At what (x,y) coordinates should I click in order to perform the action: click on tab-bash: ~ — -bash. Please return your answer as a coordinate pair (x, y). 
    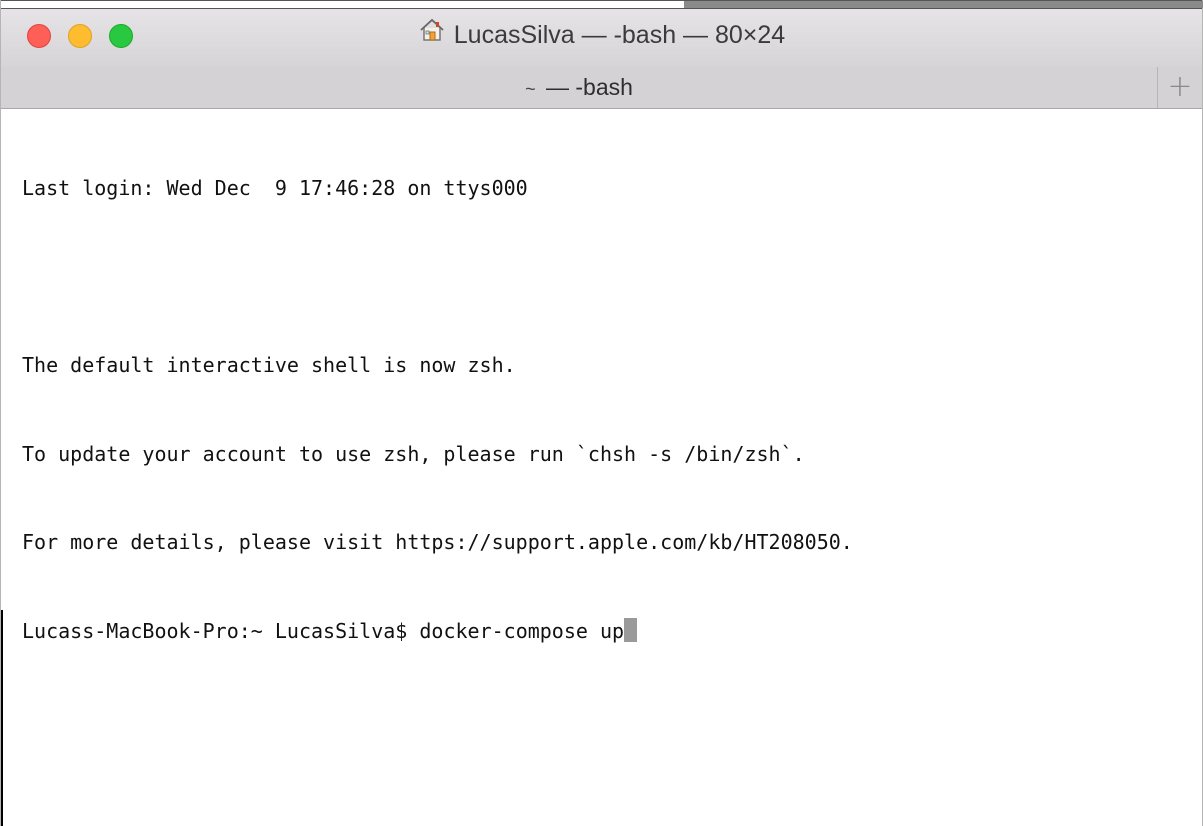
    Looking at the image, I should click on (579, 87).